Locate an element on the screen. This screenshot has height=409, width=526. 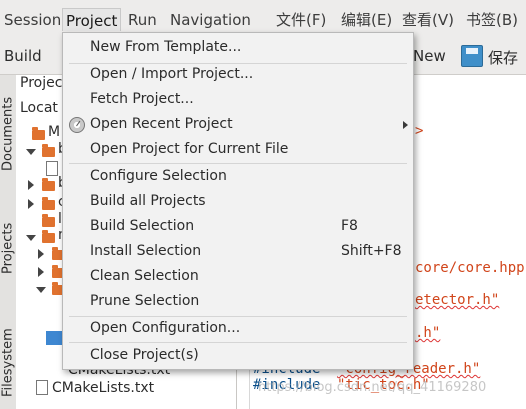
menu-bookmarks: 书签(B) is located at coordinates (492, 20).